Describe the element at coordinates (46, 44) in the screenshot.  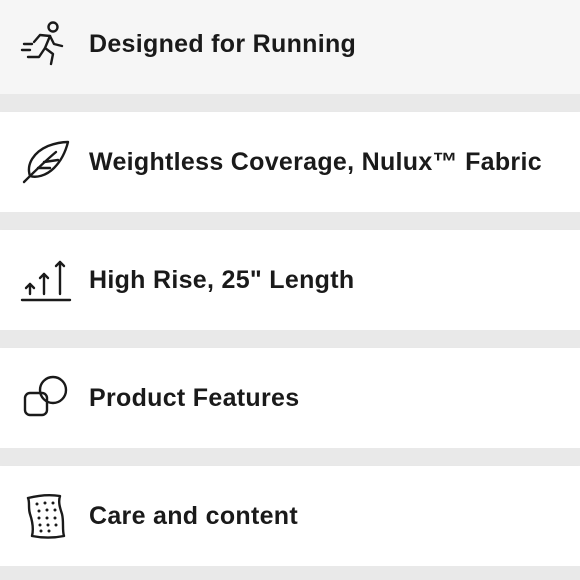
I see `running-person-icon` at that location.